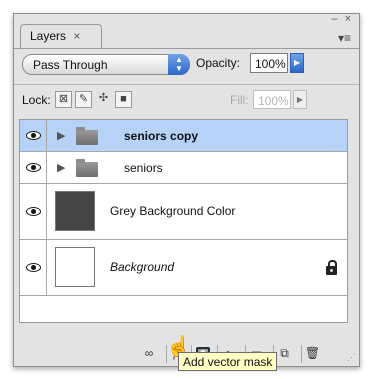  I want to click on opacity-slider-button: ▶, so click(297, 63).